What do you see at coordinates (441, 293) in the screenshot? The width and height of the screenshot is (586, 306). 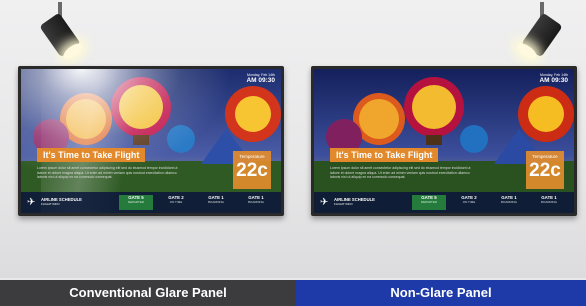 I see `caption-non-glare: Non-Glare Panel` at bounding box center [441, 293].